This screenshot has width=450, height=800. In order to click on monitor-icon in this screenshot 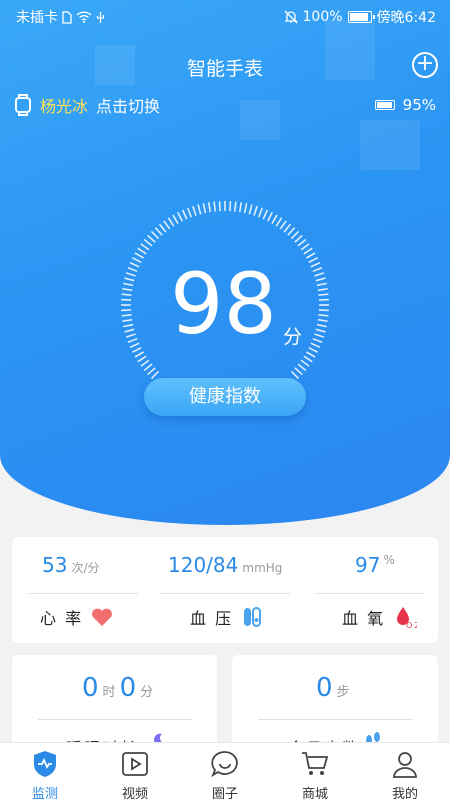, I will do `click(45, 764)`.